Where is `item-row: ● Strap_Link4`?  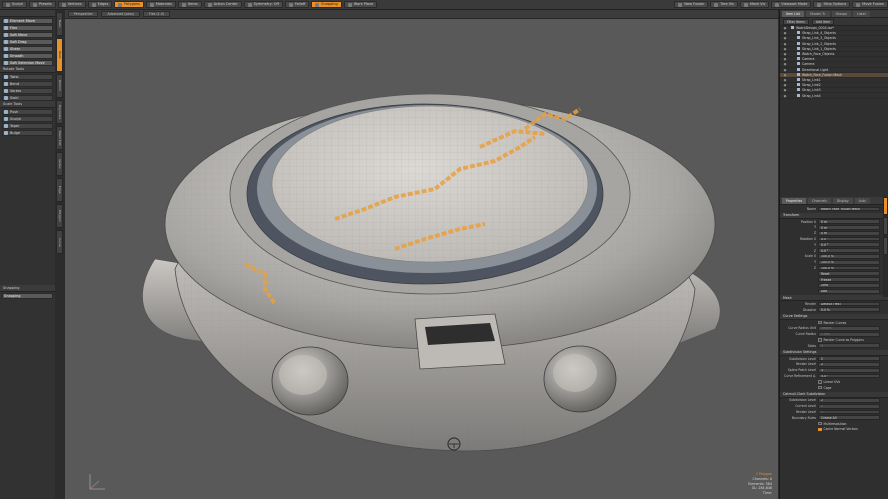
item-row: ● Strap_Link4 is located at coordinates (834, 96).